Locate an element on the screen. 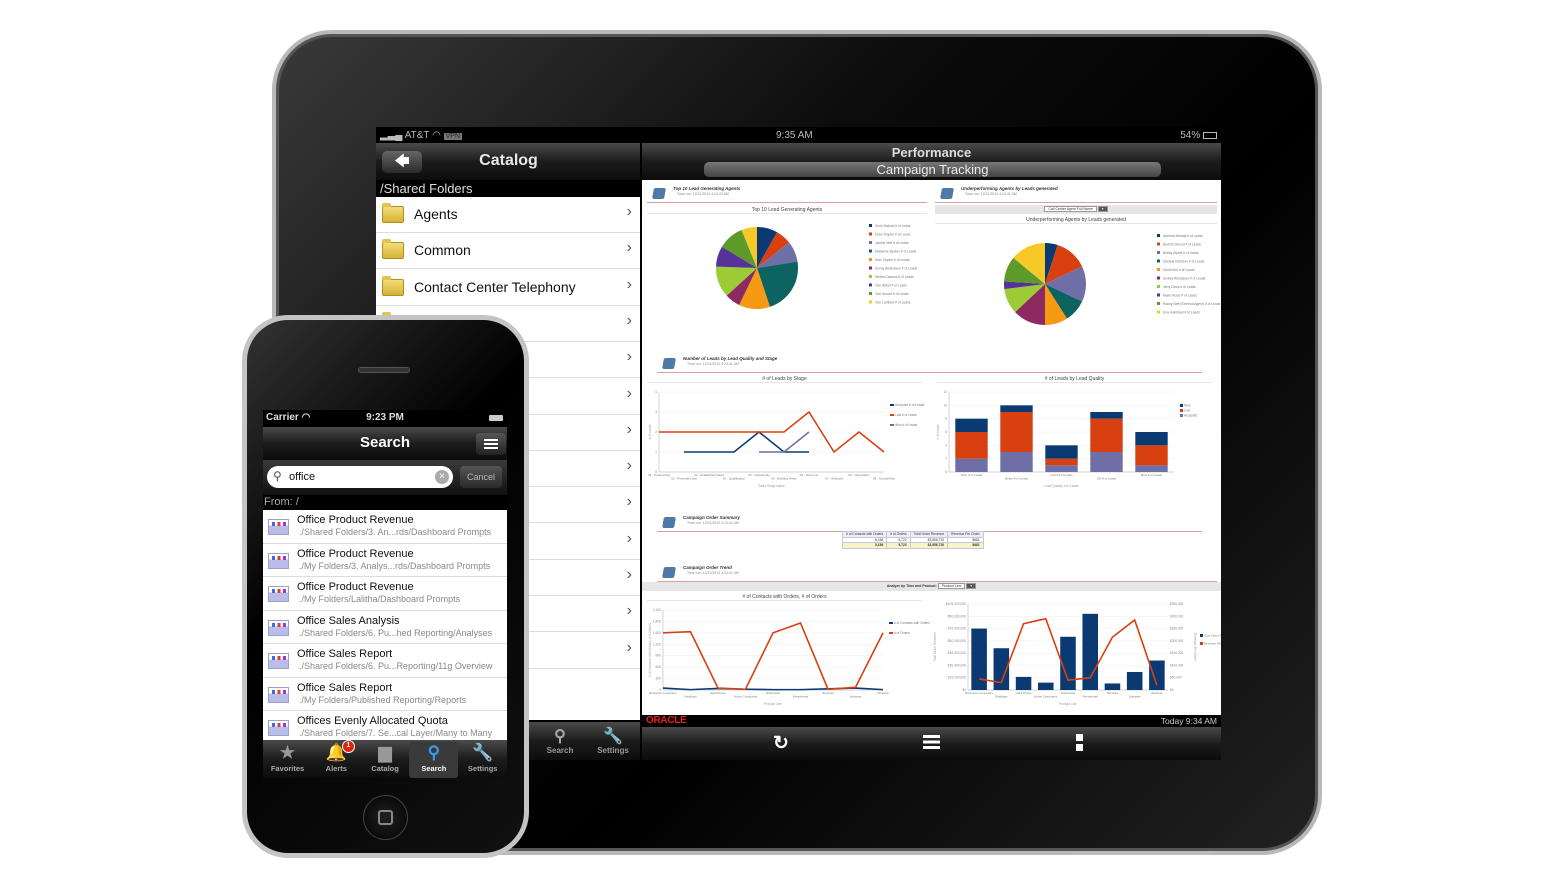  y2-tick-label: $300,000 is located at coordinates (1177, 616).